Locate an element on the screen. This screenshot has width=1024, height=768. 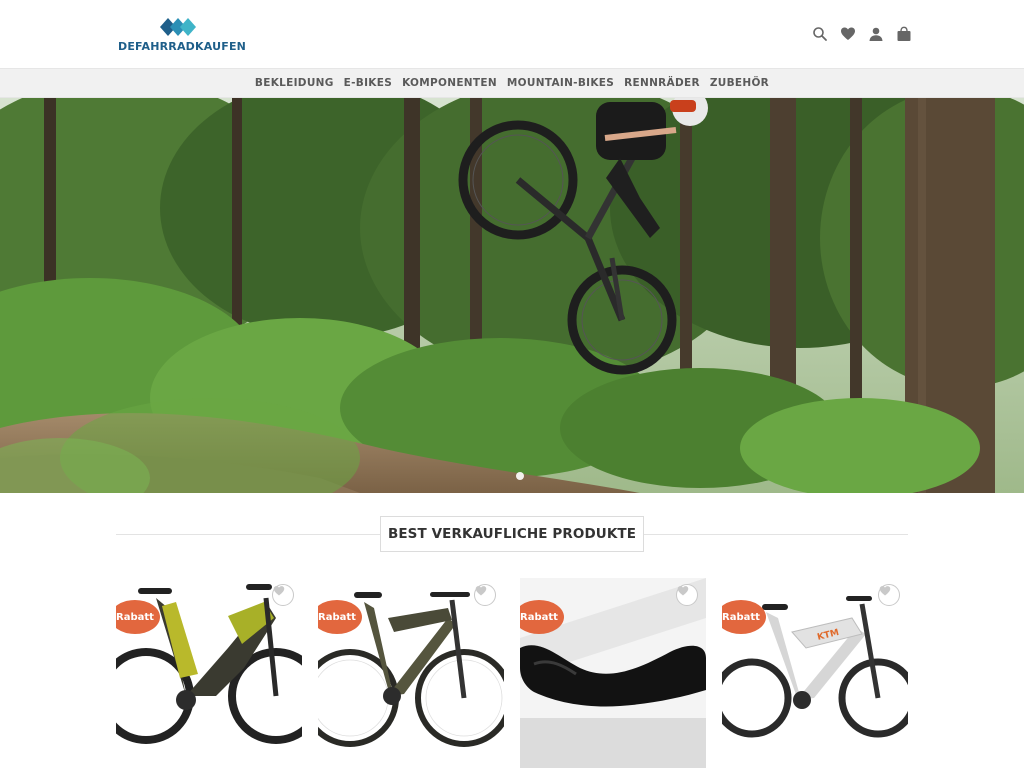
nav-item-mountain-bikes: MOUNTAIN-BIKES is located at coordinates (560, 83).